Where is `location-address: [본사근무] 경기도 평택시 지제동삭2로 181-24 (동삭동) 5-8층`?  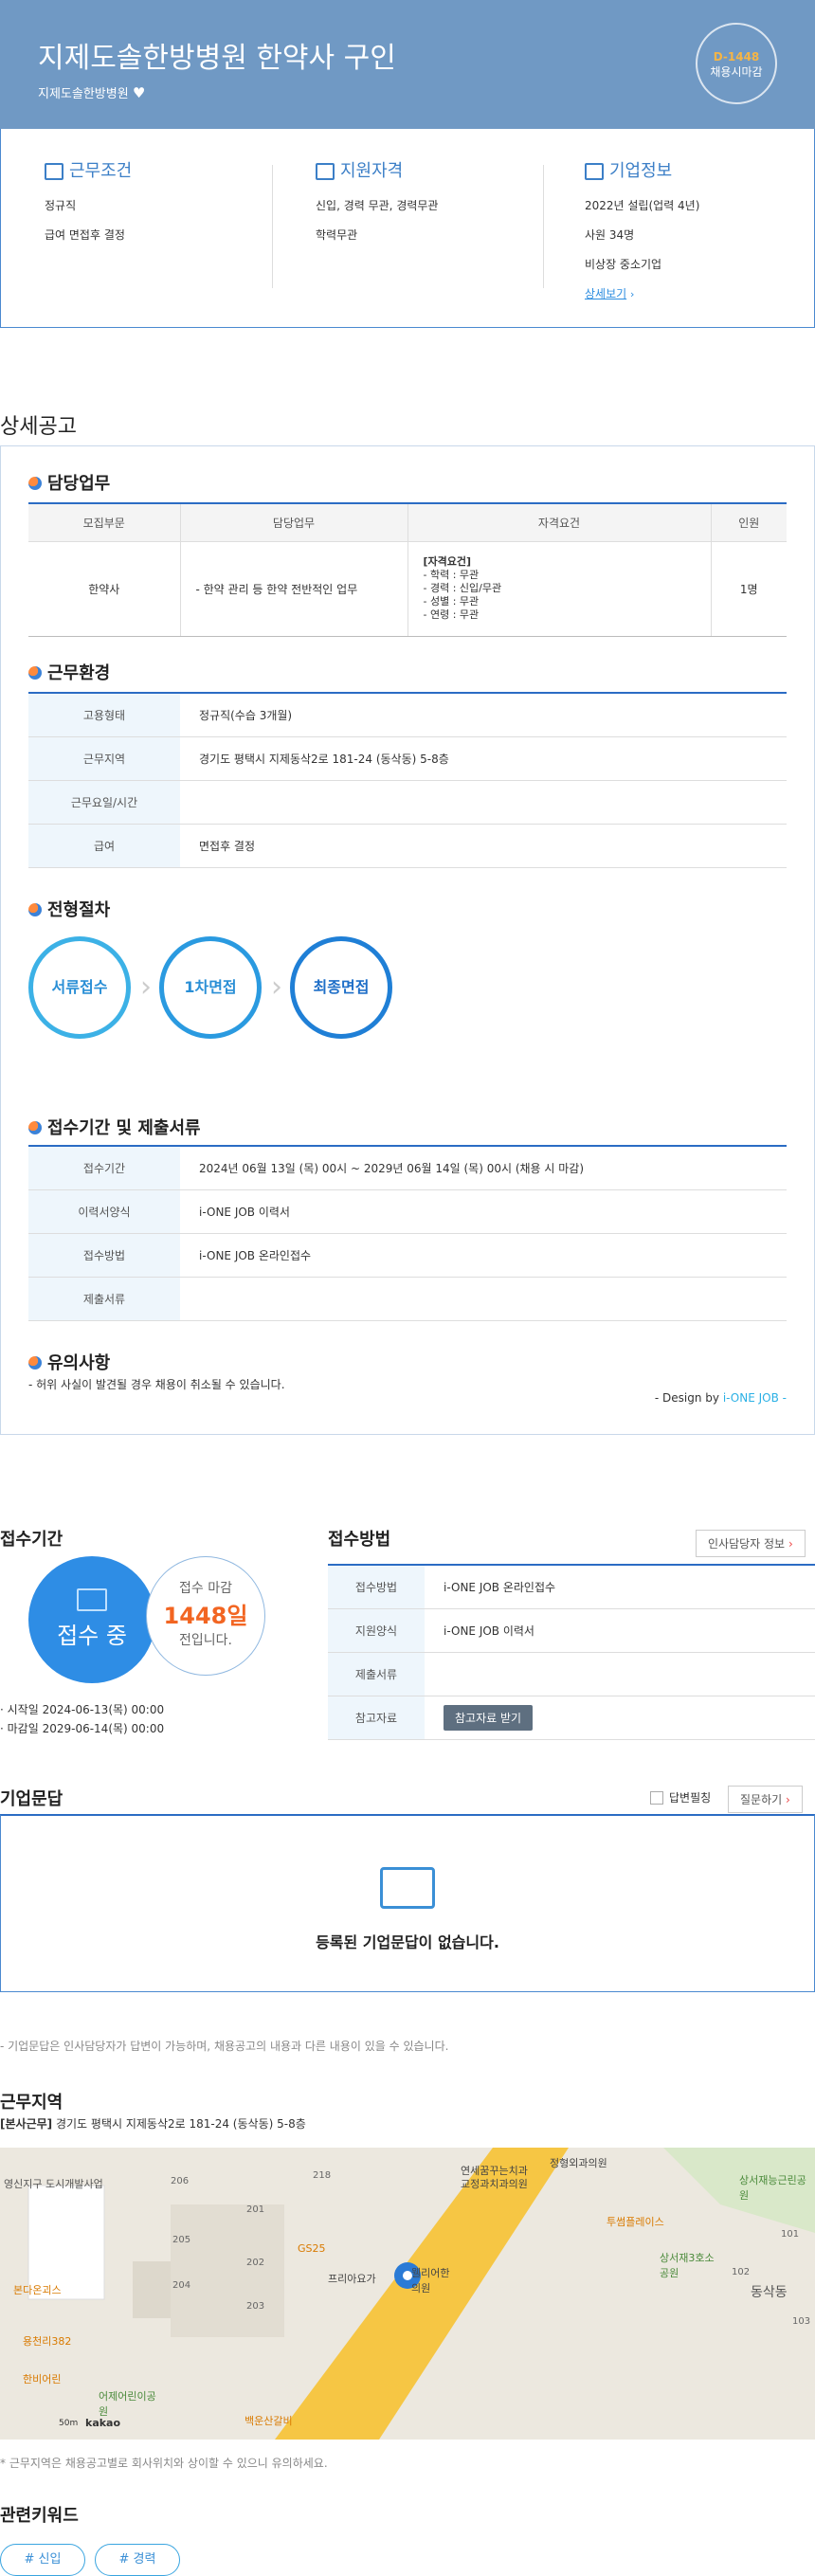 location-address: [본사근무] 경기도 평택시 지제동삭2로 181-24 (동삭동) 5-8층 is located at coordinates (153, 2124).